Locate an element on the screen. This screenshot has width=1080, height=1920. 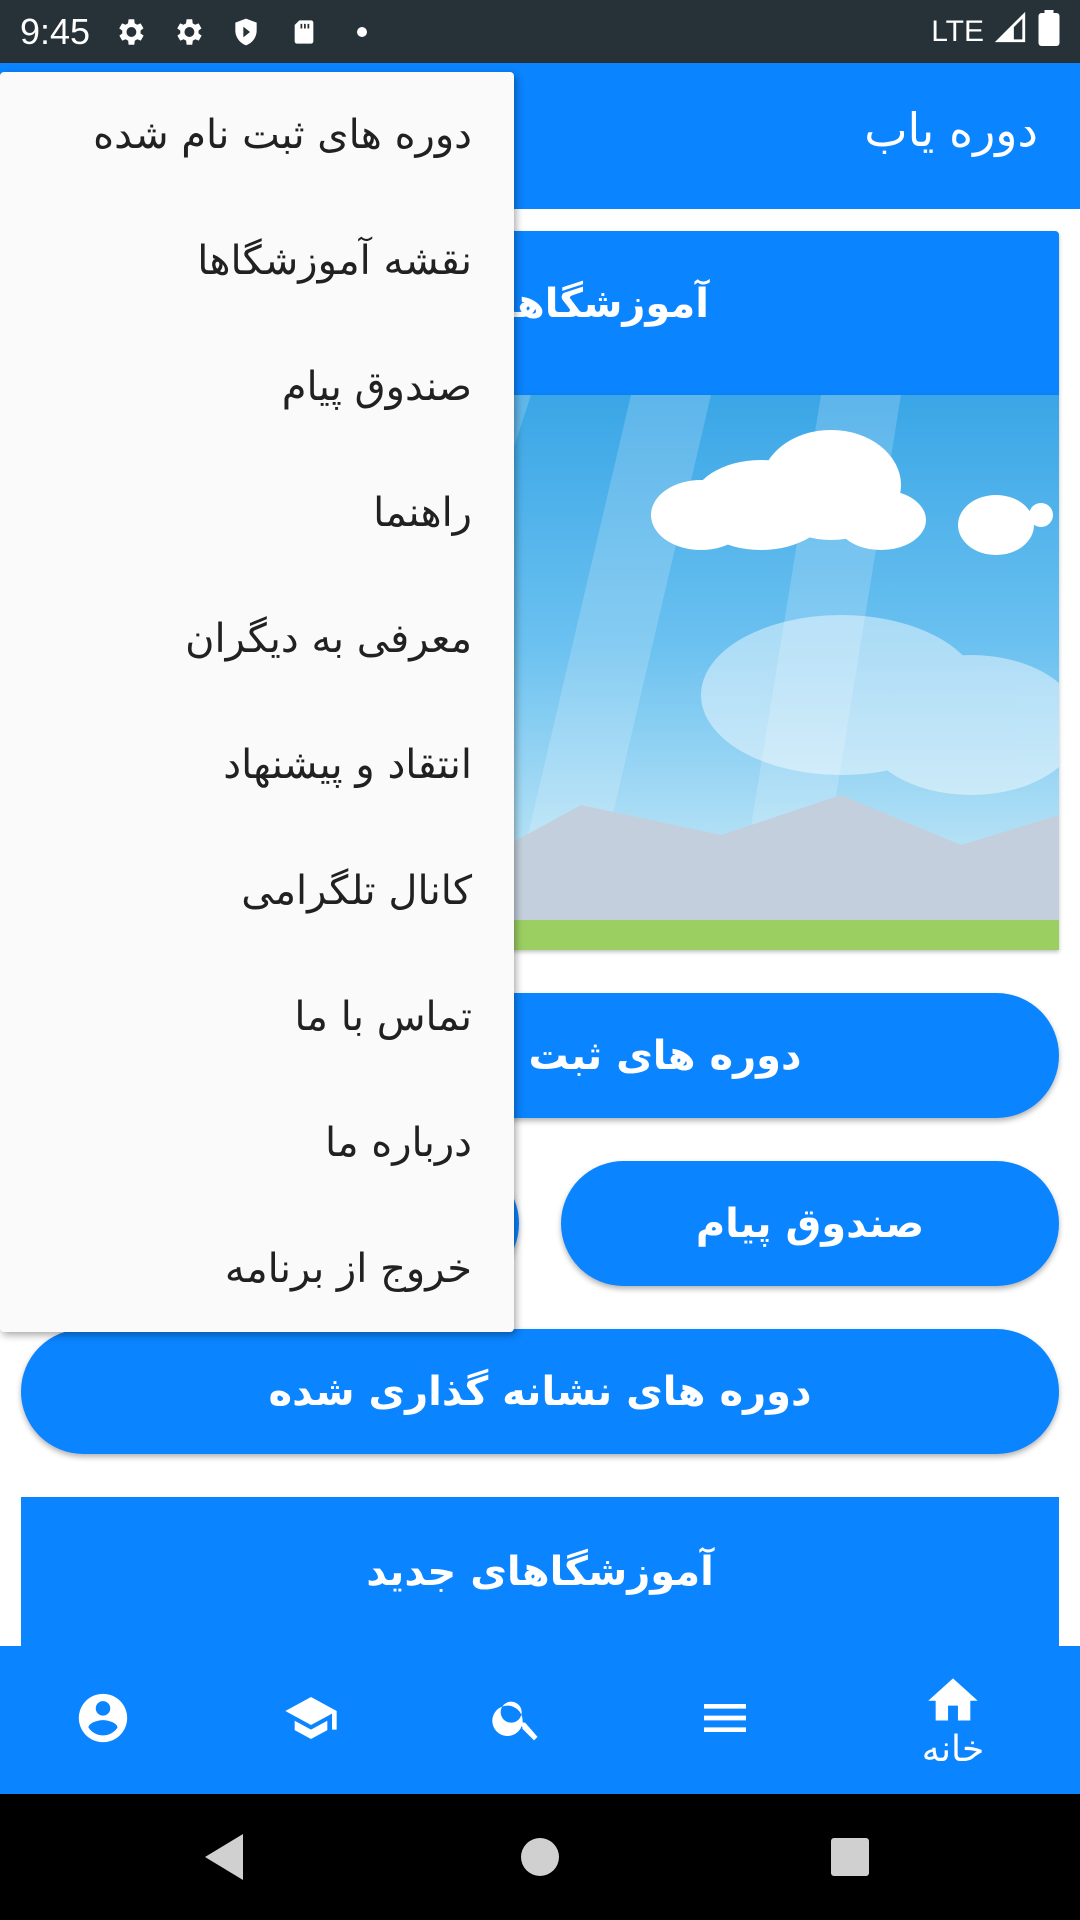
new-schools-title: آموزشگاهای جدید is located at coordinates (540, 1572).